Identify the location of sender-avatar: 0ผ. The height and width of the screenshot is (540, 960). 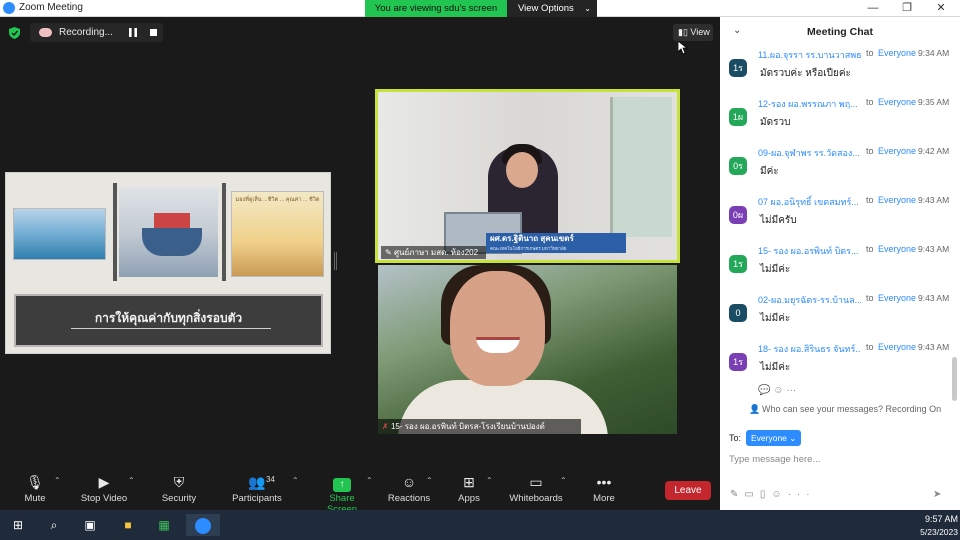
(738, 215).